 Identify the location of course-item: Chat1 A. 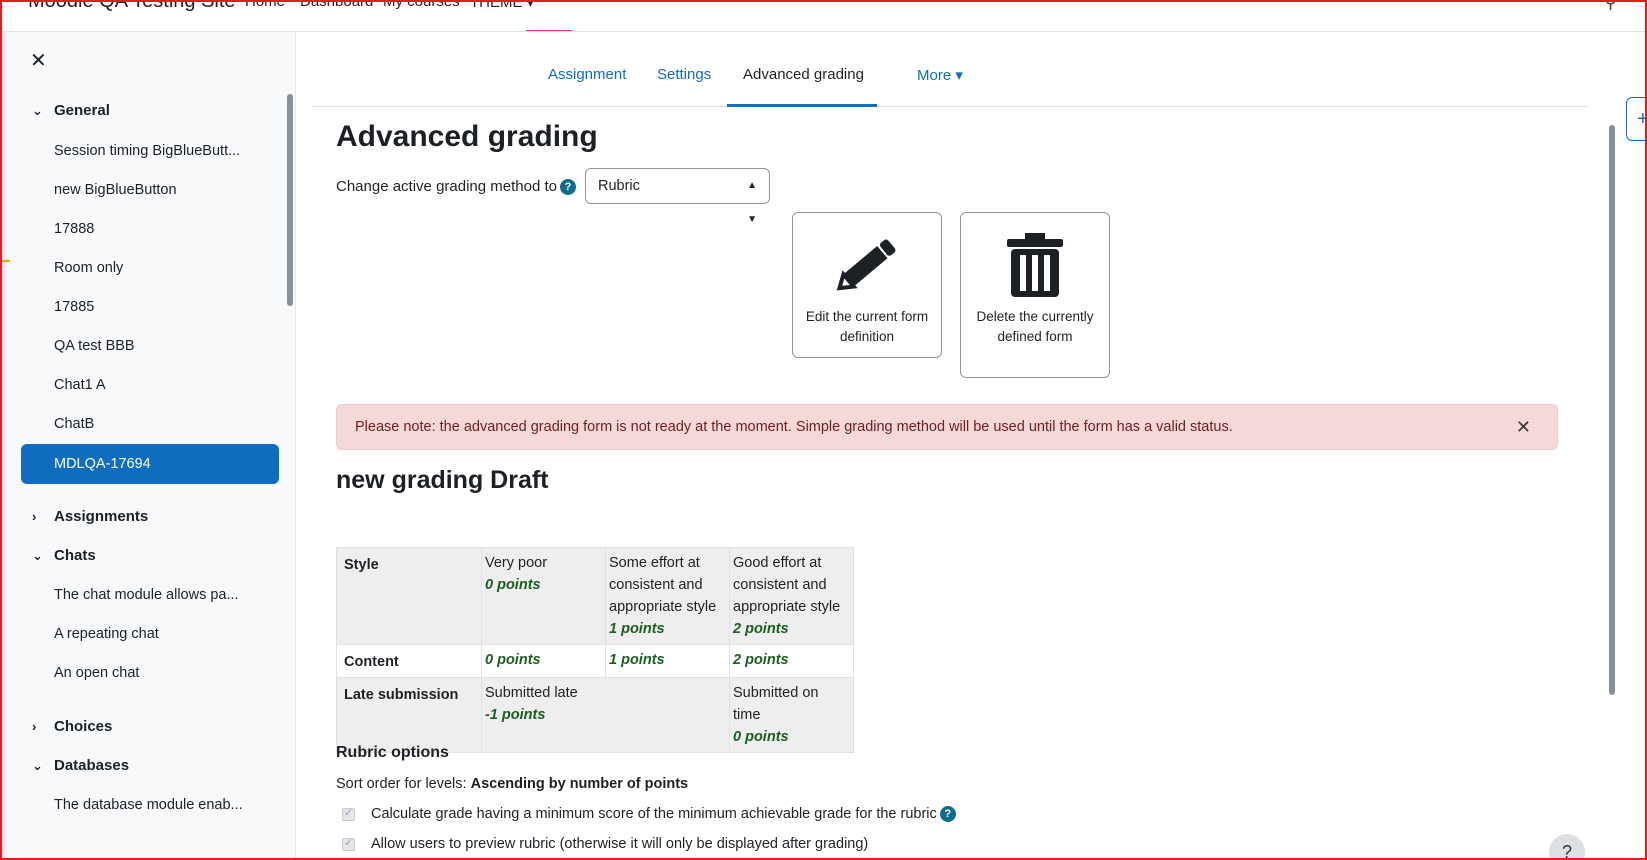
(80, 385).